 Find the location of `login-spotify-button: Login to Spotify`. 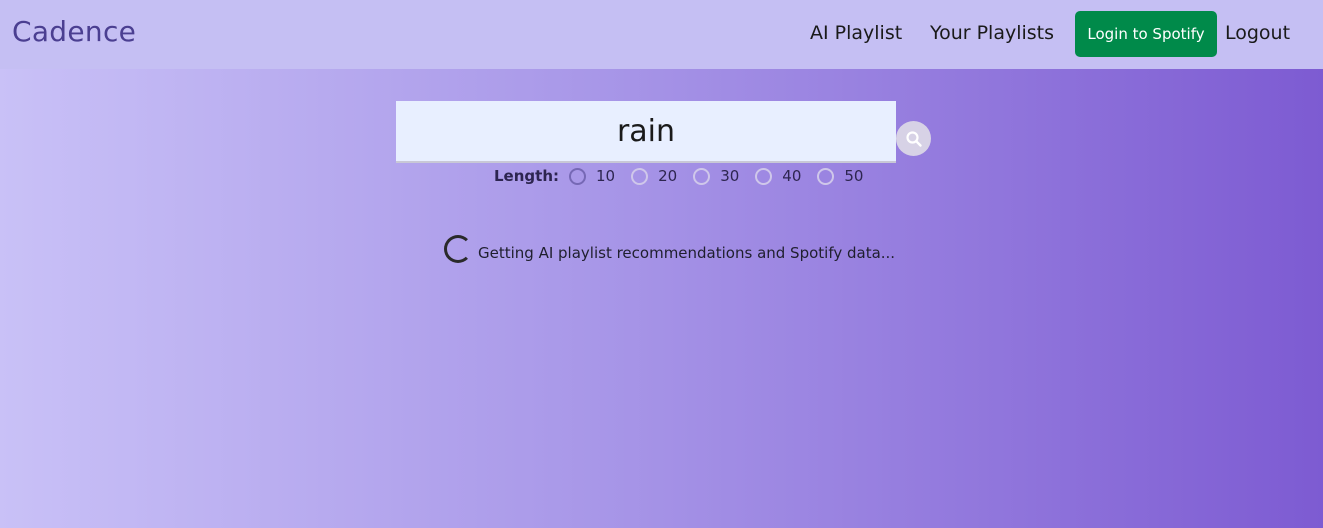

login-spotify-button: Login to Spotify is located at coordinates (1146, 34).